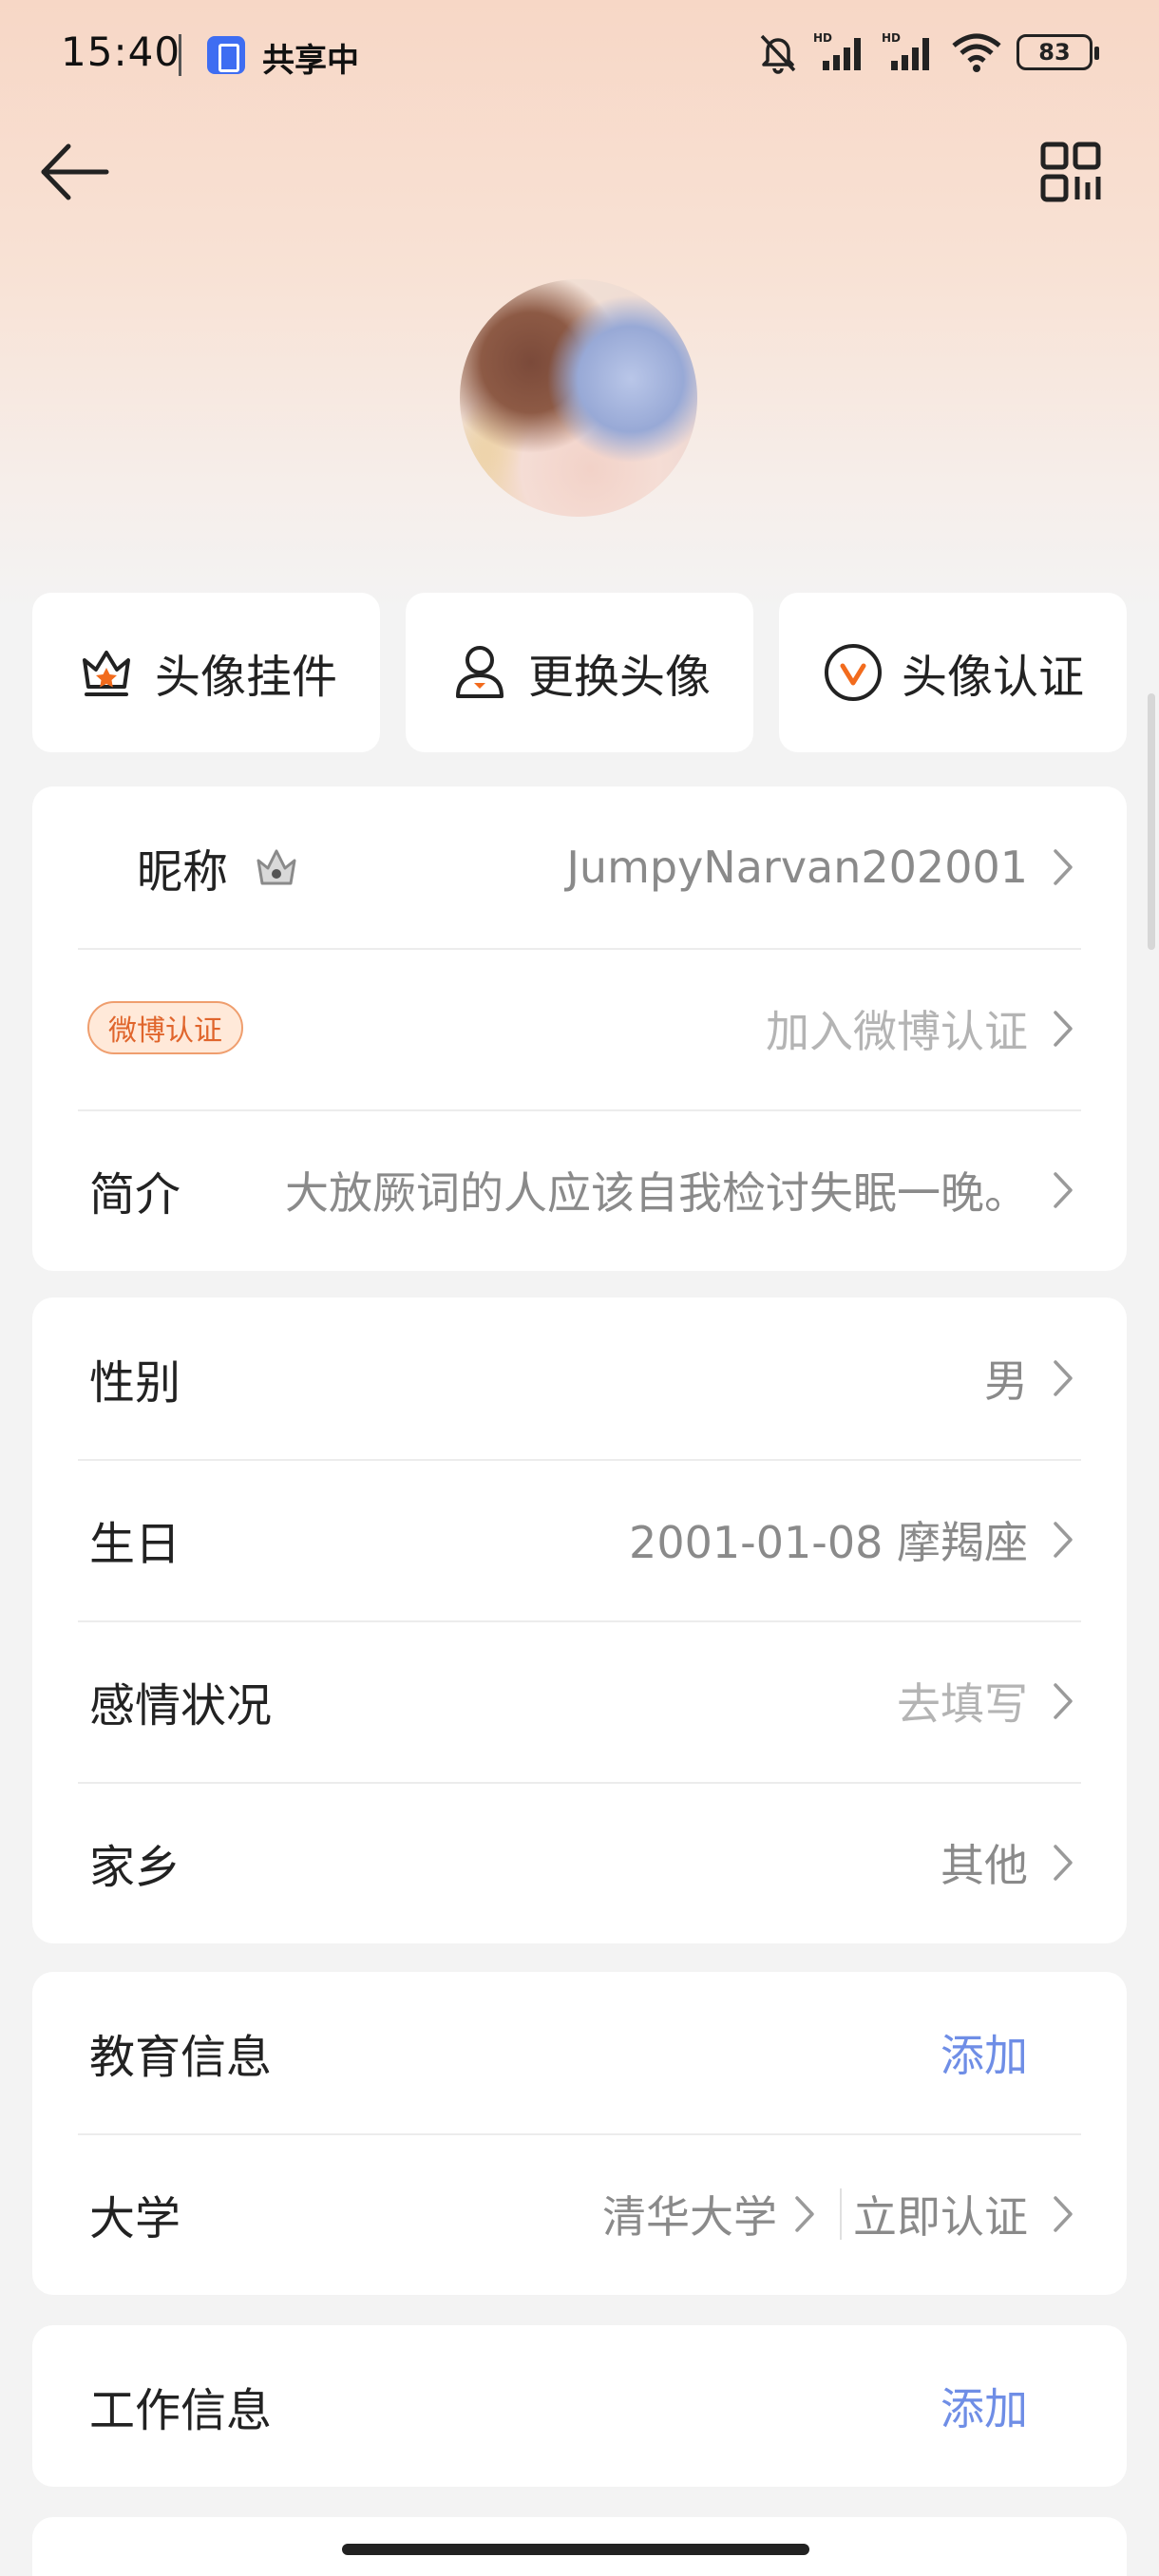 The image size is (1159, 2576). What do you see at coordinates (984, 1865) in the screenshot?
I see `hometown-value: 其他` at bounding box center [984, 1865].